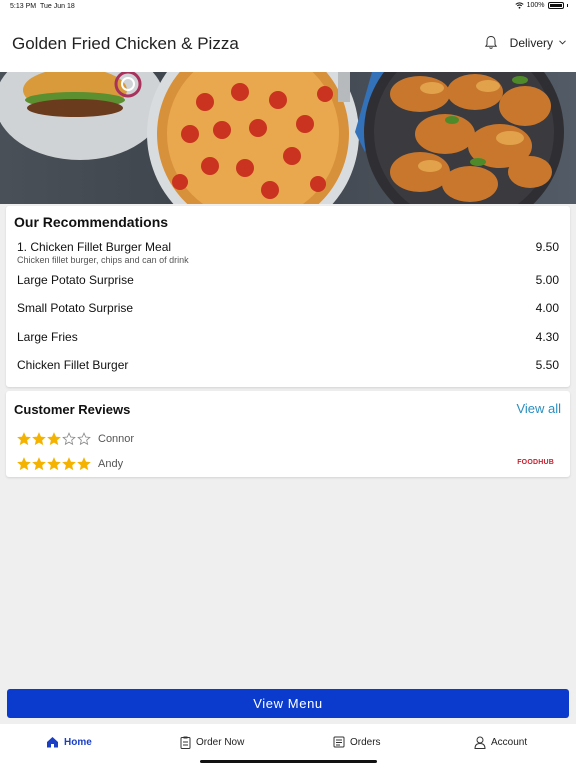 This screenshot has width=576, height=768. Describe the element at coordinates (94, 247) in the screenshot. I see `menu-item-name: 1. Chicken Fillet Burger Meal` at that location.